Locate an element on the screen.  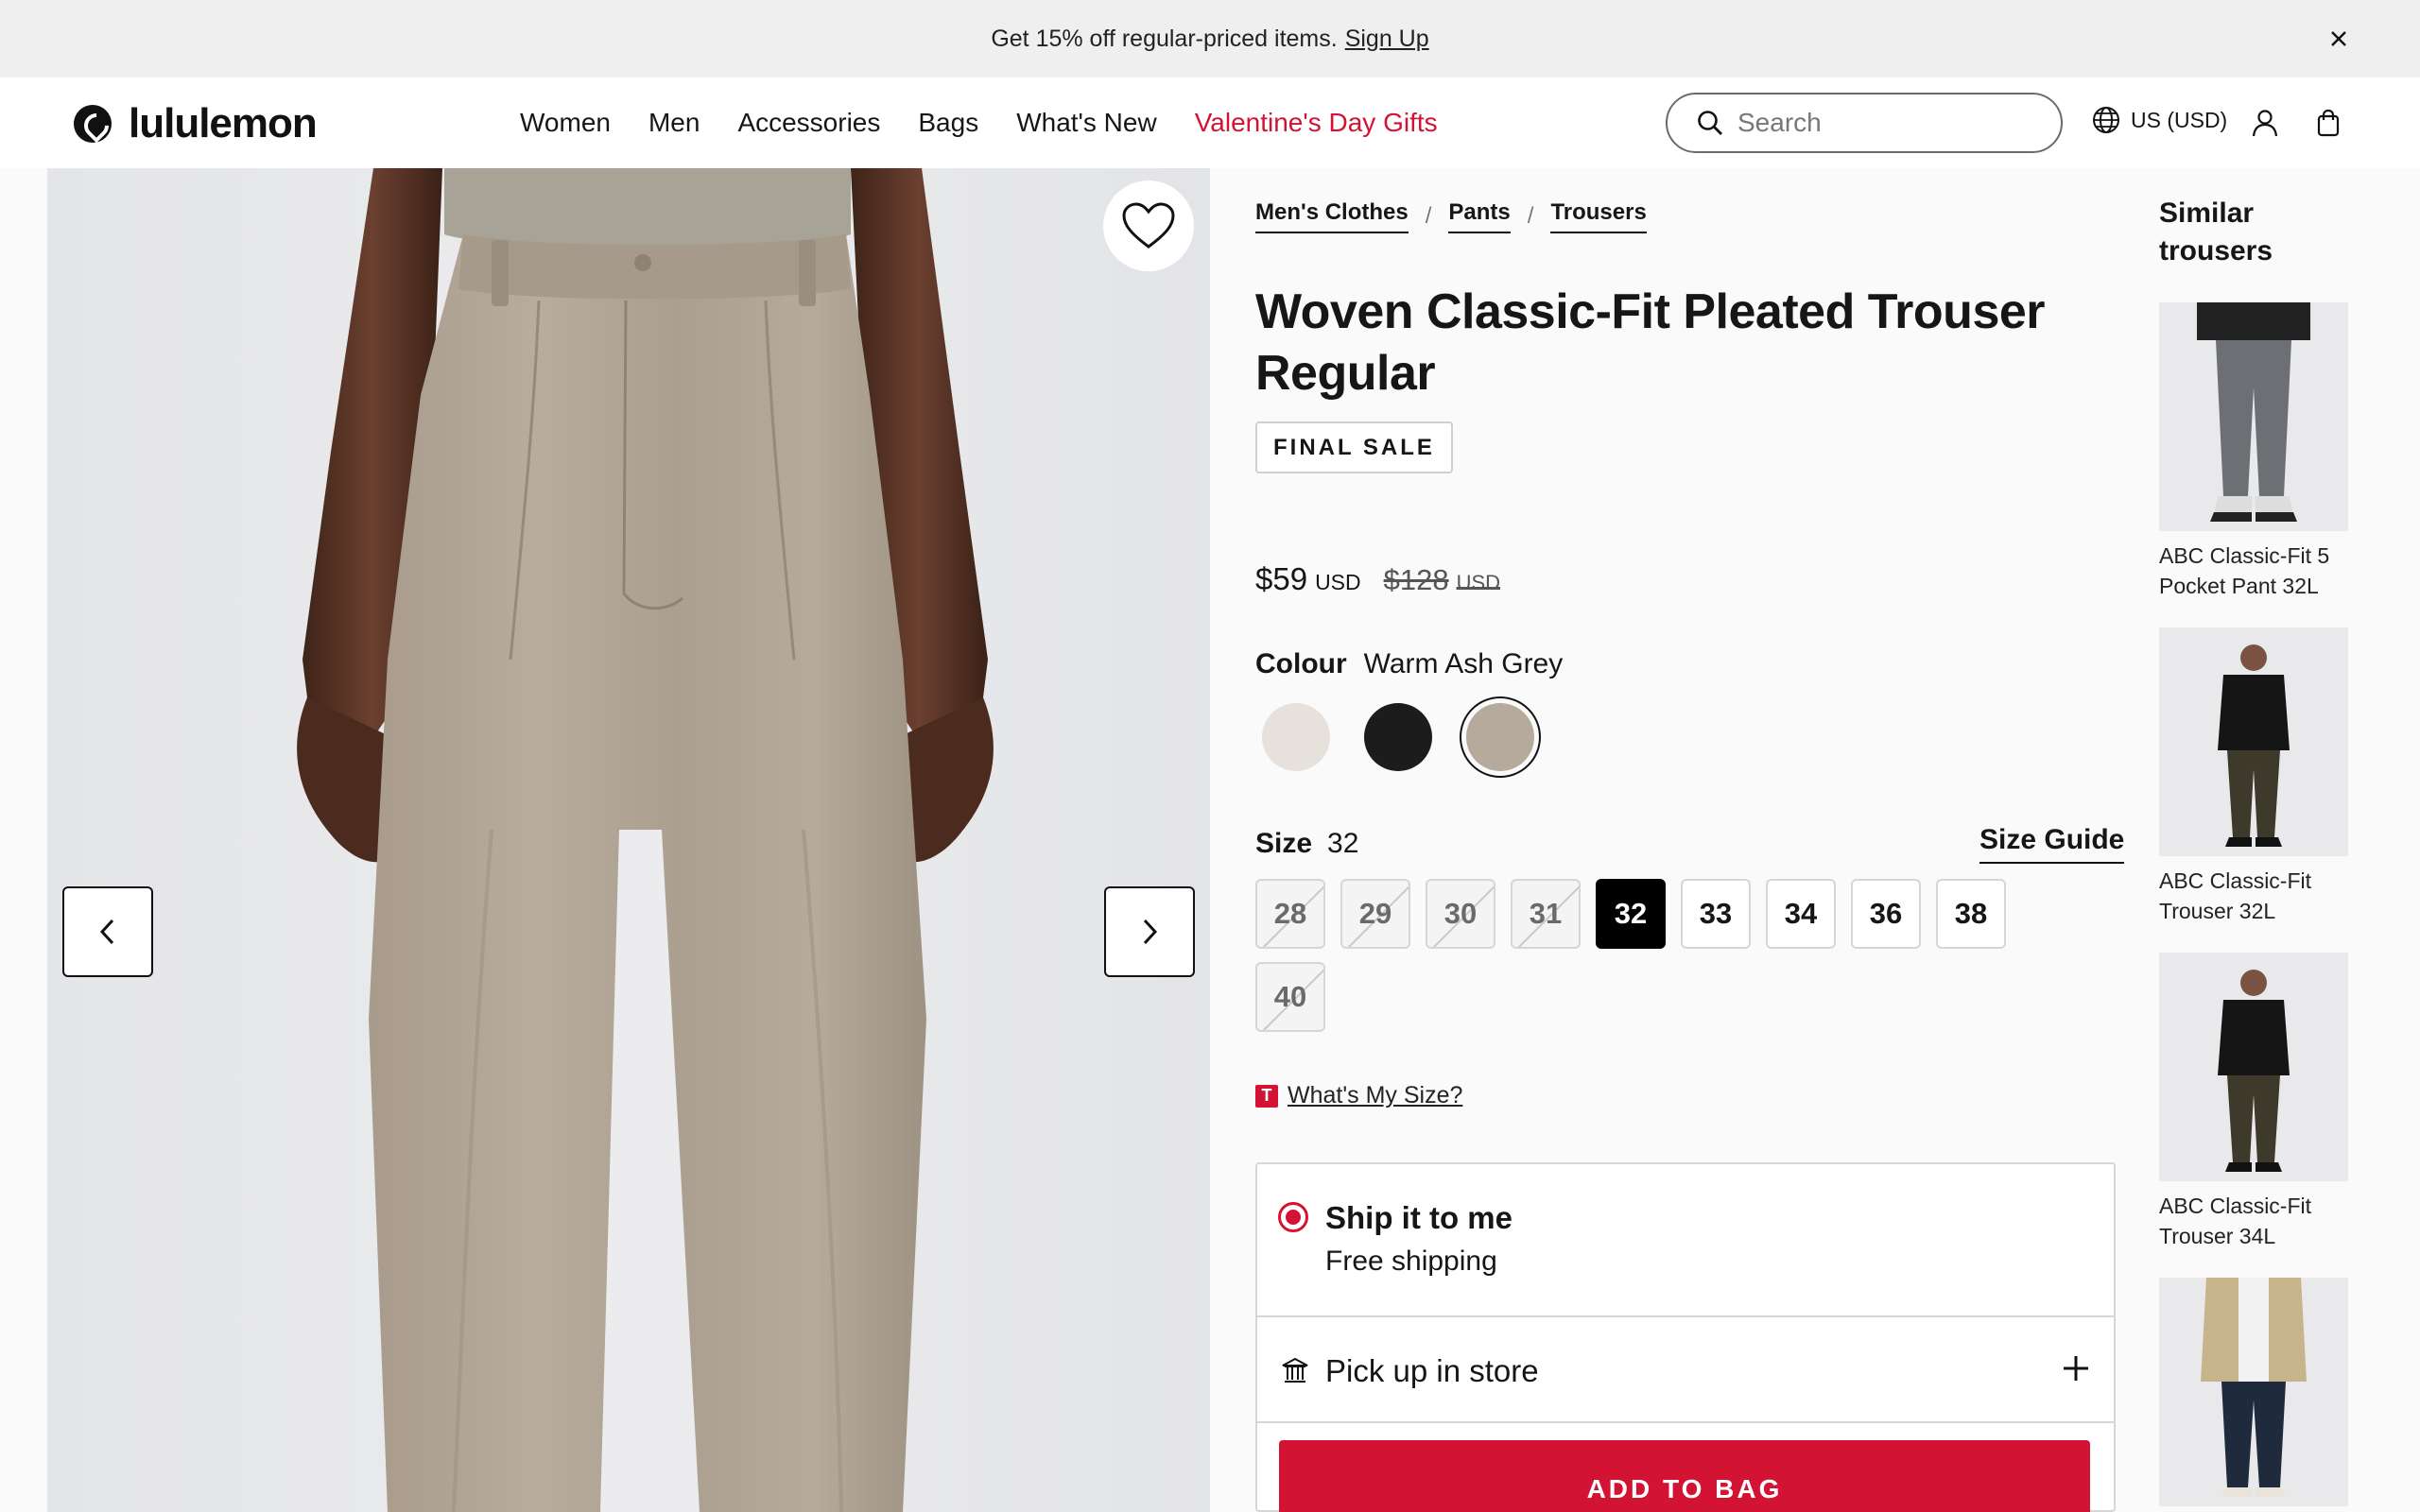
add-to-bag-button: ADD TO BAG is located at coordinates (1684, 1476).